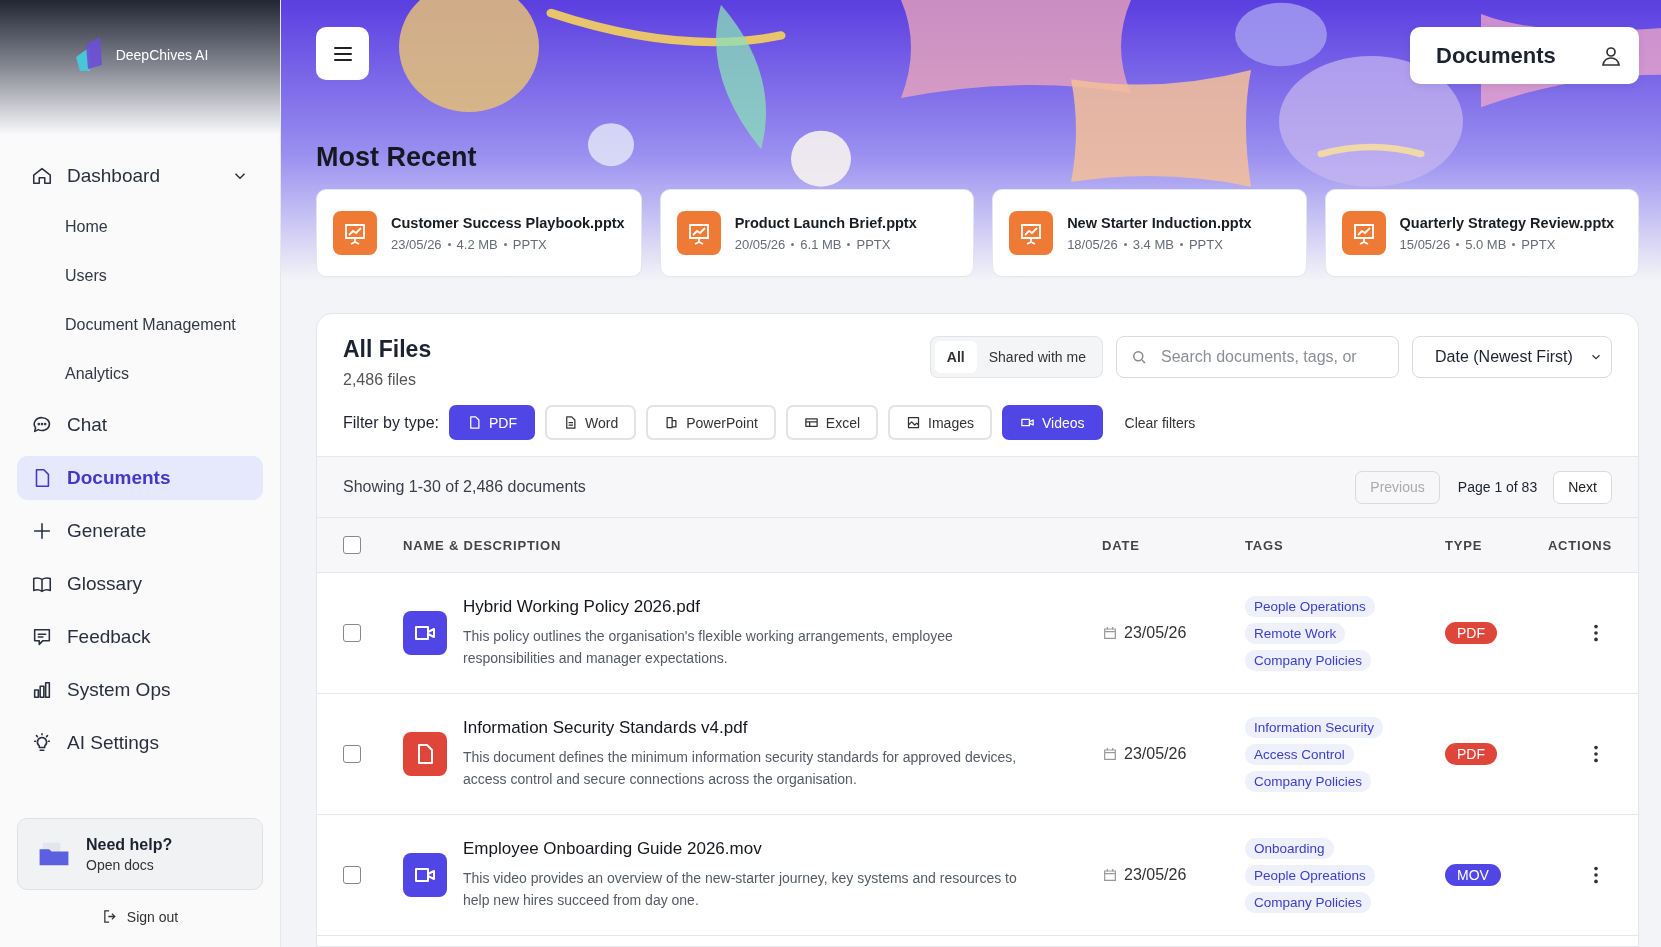 This screenshot has width=1661, height=947. I want to click on nav-subitem: Home, so click(140, 227).